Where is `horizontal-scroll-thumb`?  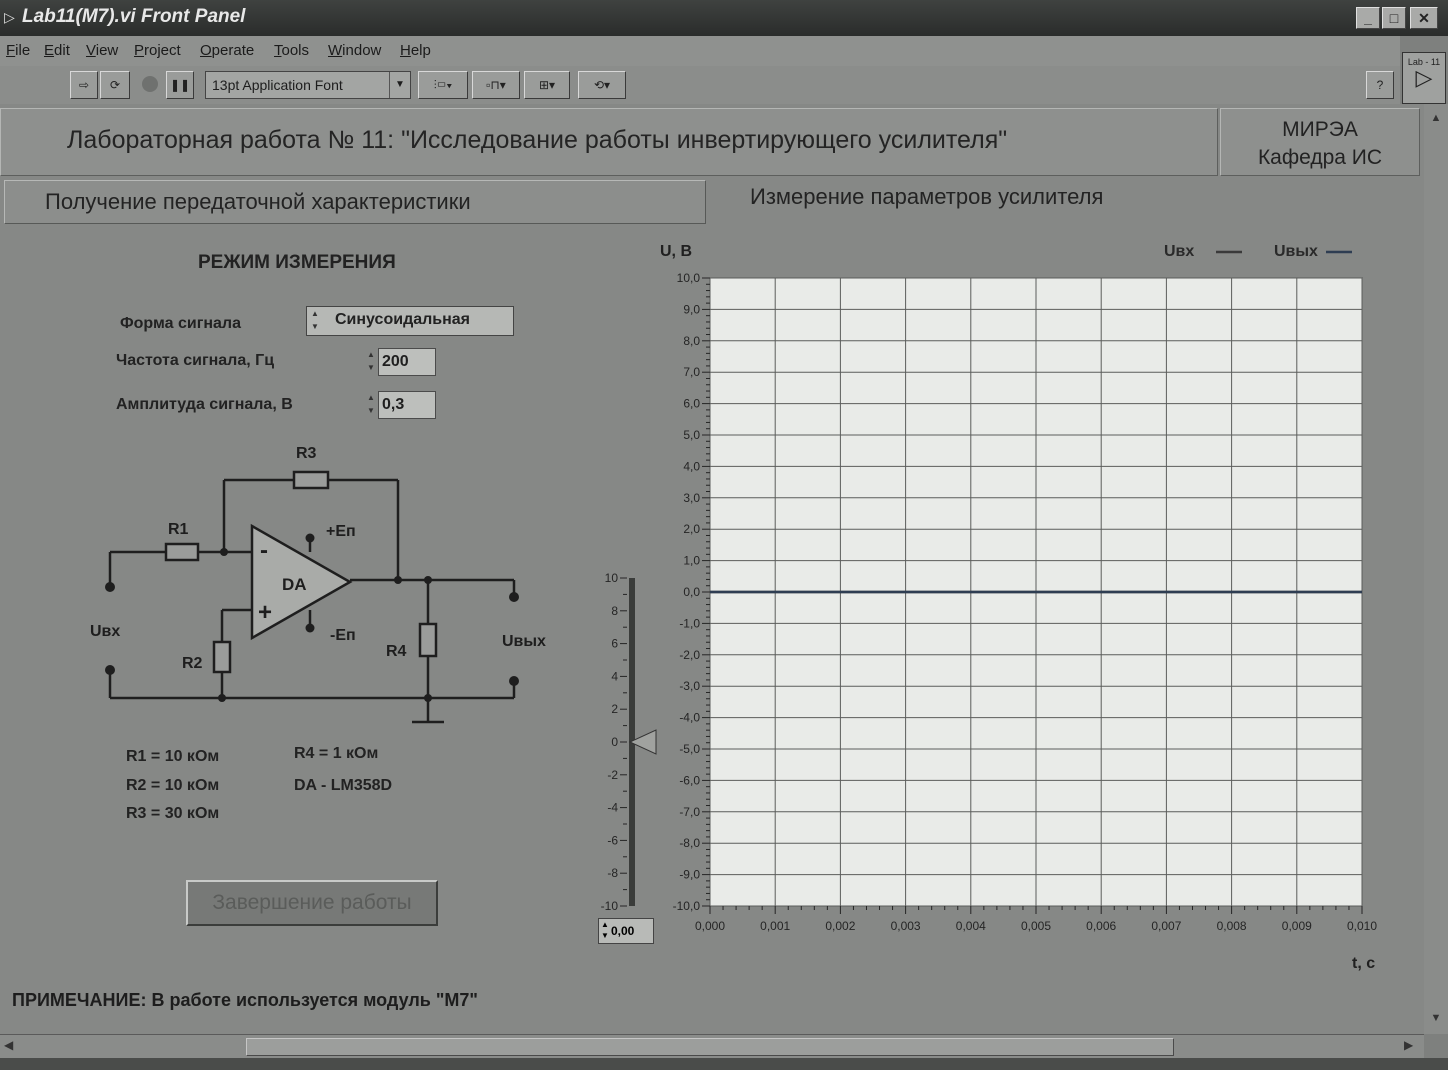 horizontal-scroll-thumb is located at coordinates (710, 1047).